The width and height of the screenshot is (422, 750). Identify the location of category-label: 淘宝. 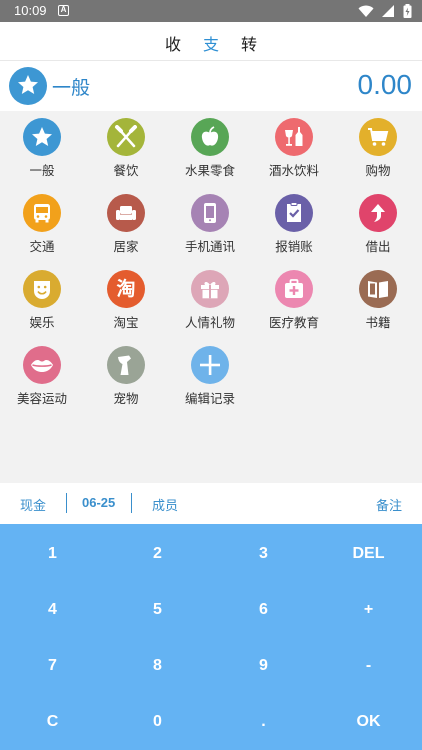
(126, 322).